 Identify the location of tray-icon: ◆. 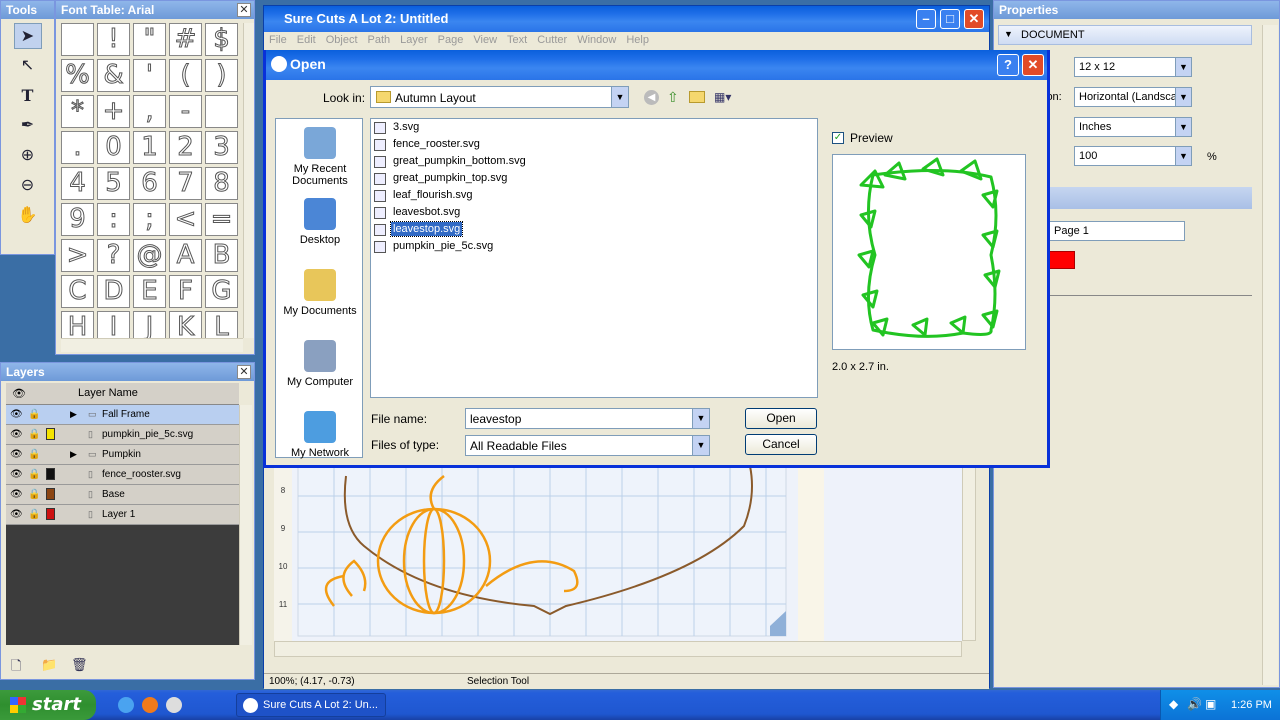
(1173, 704).